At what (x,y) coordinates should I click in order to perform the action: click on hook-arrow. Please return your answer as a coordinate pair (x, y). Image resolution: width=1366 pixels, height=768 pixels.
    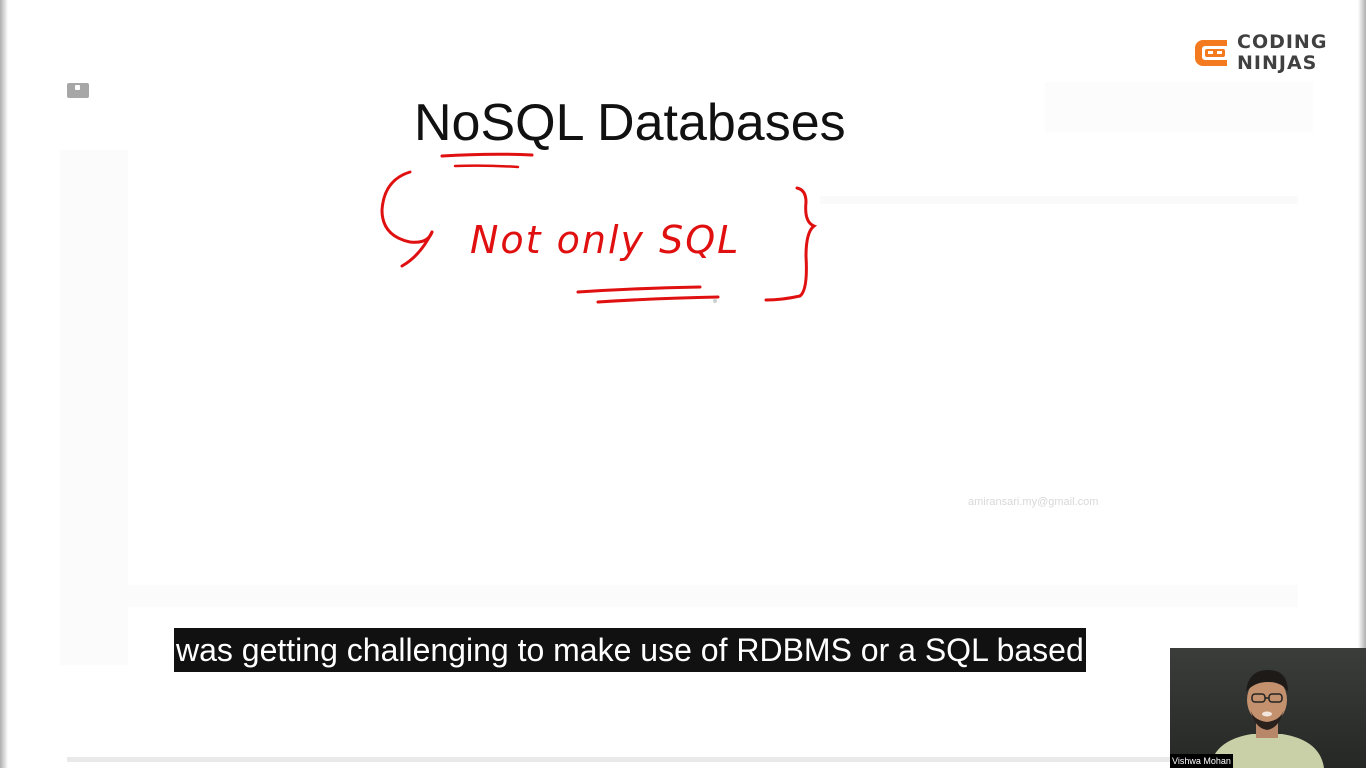
    Looking at the image, I should click on (407, 207).